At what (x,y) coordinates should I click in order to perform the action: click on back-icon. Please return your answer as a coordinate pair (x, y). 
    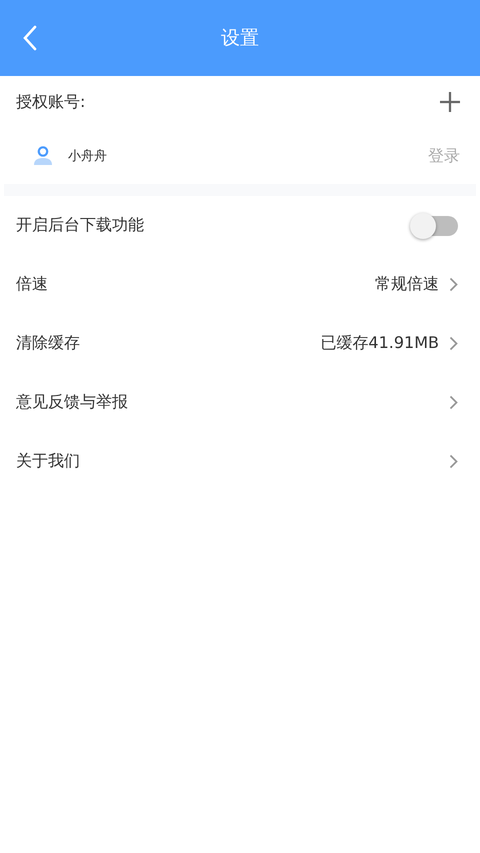
    Looking at the image, I should click on (30, 38).